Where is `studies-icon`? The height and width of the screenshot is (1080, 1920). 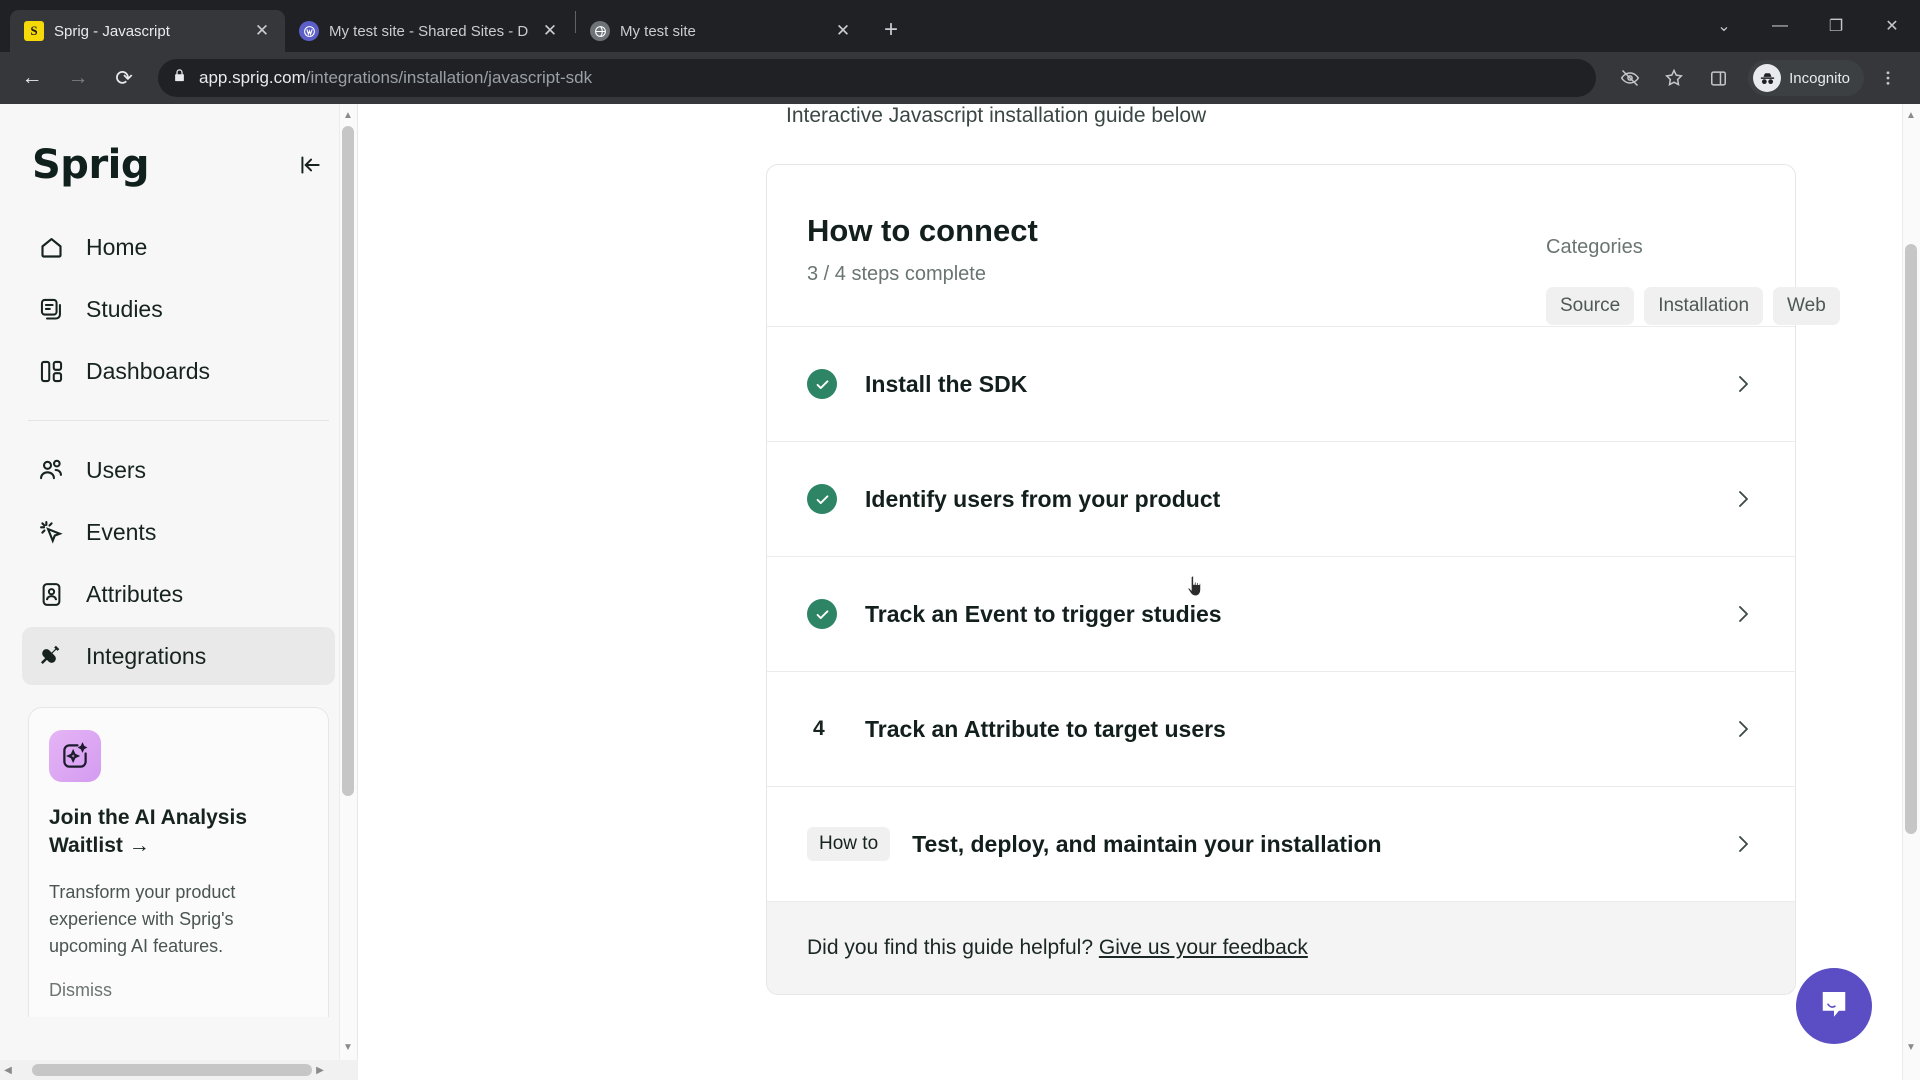
studies-icon is located at coordinates (51, 309).